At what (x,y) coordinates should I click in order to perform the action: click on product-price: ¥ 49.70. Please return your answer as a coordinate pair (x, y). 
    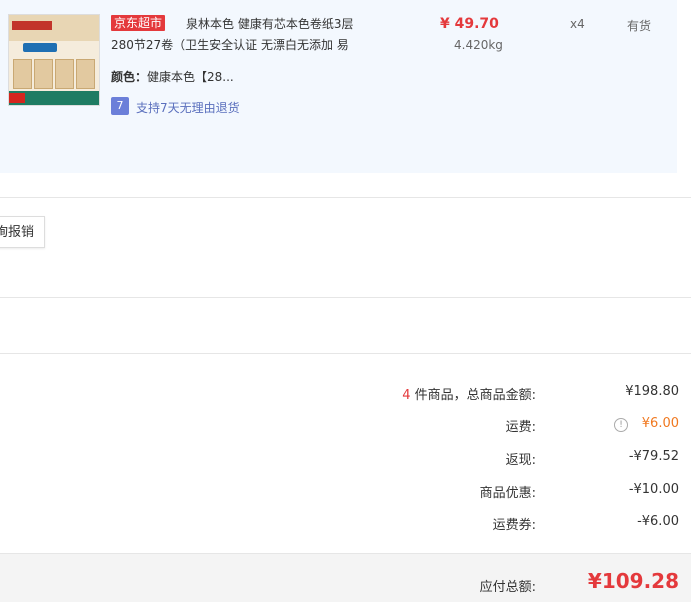
    Looking at the image, I should click on (469, 24).